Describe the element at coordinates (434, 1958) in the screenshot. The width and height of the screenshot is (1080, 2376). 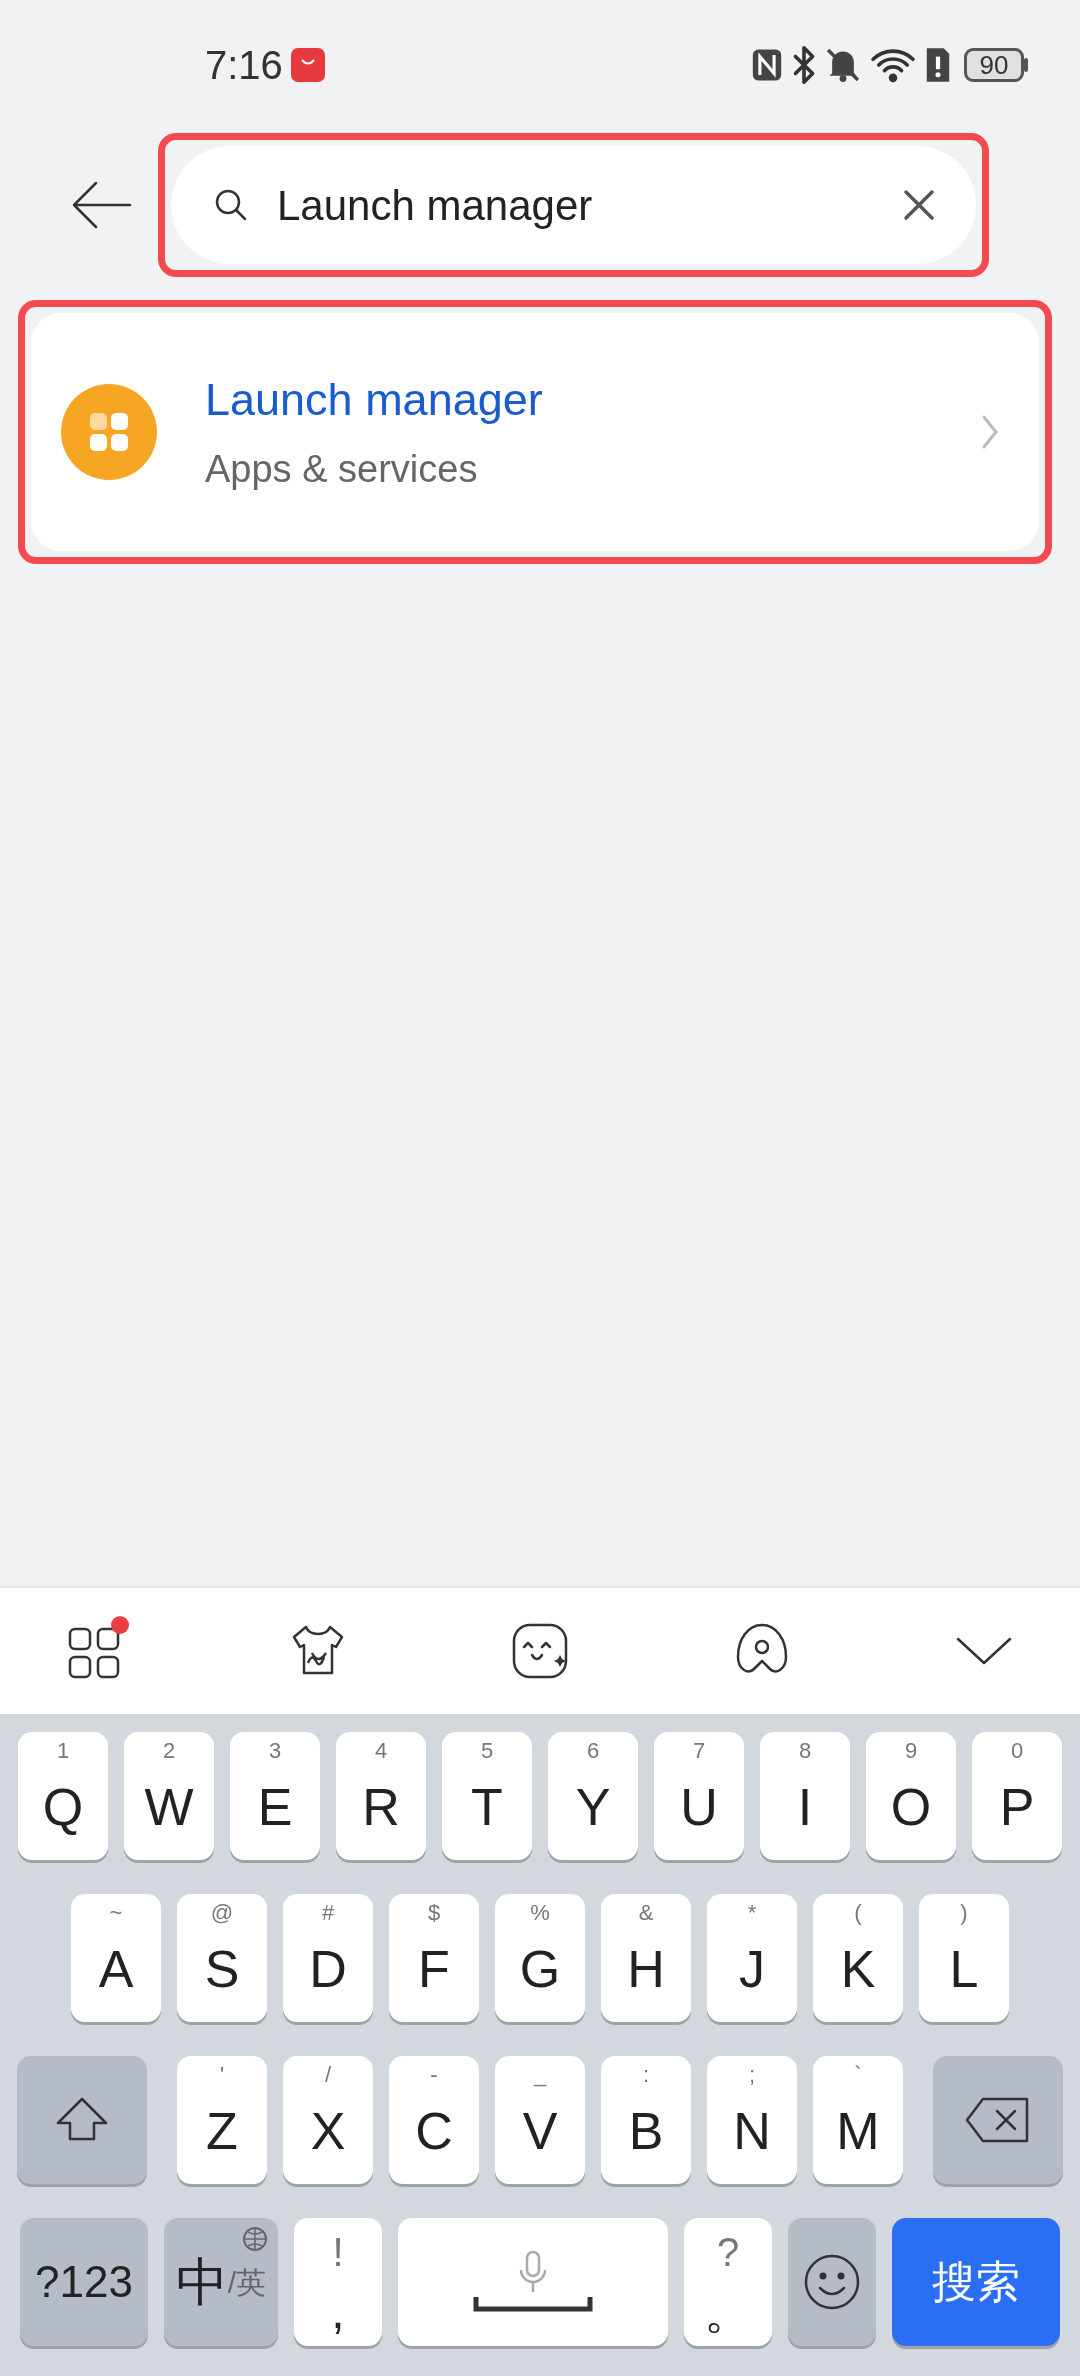
I see `key: $ F` at that location.